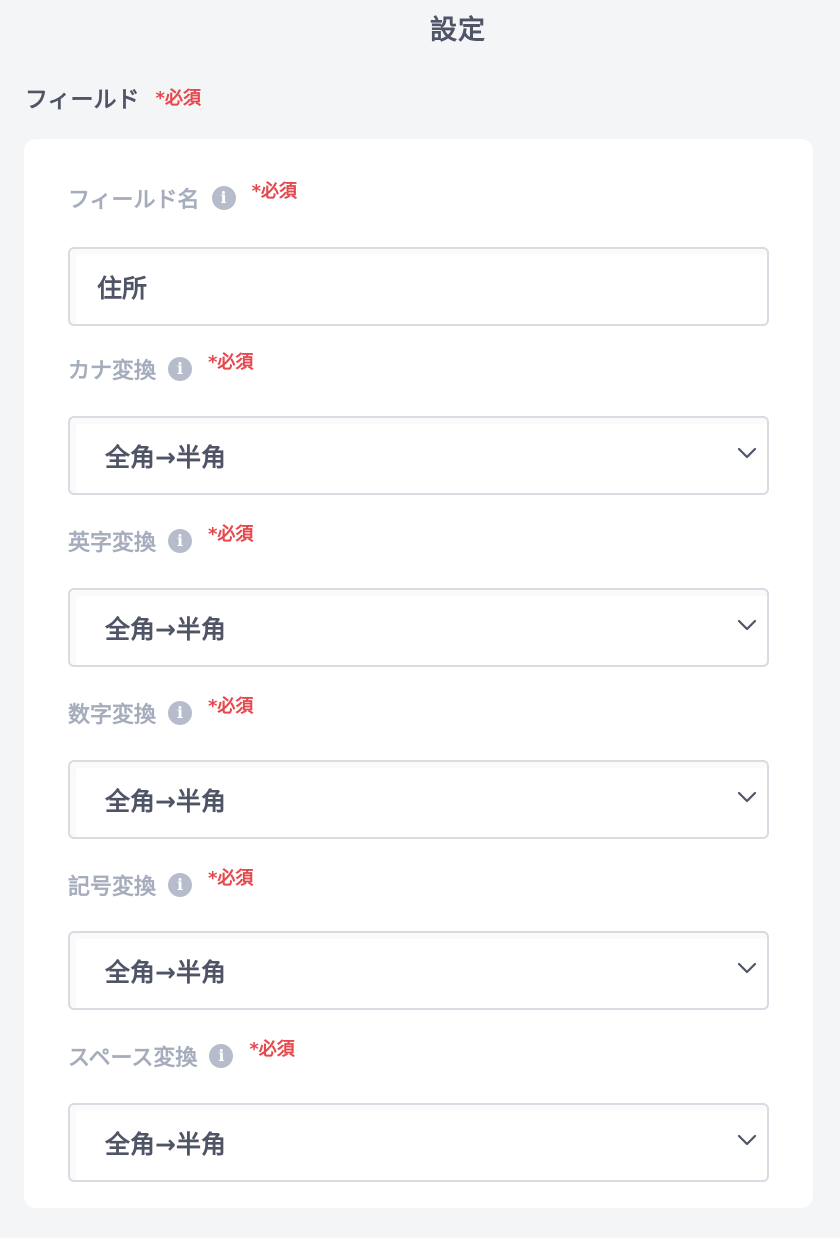 Image resolution: width=840 pixels, height=1238 pixels. Describe the element at coordinates (165, 629) in the screenshot. I see `alpha-conversion-selected-value: 全角→半角` at that location.